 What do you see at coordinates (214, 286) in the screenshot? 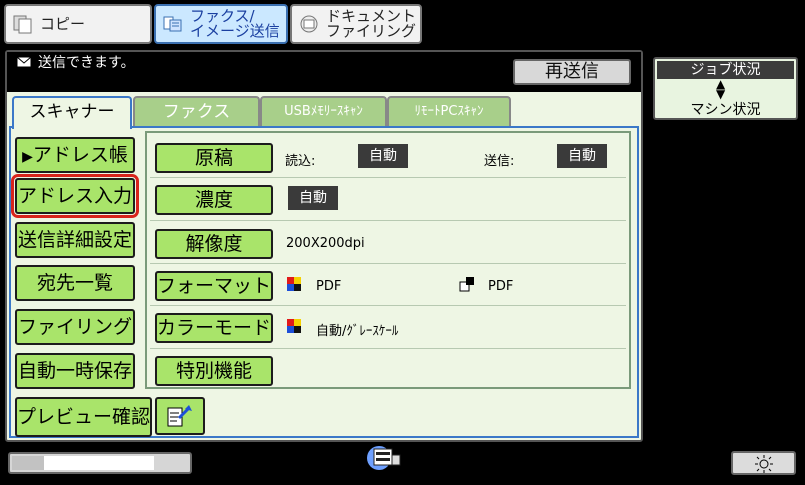
I see `format-button: フォーマット` at bounding box center [214, 286].